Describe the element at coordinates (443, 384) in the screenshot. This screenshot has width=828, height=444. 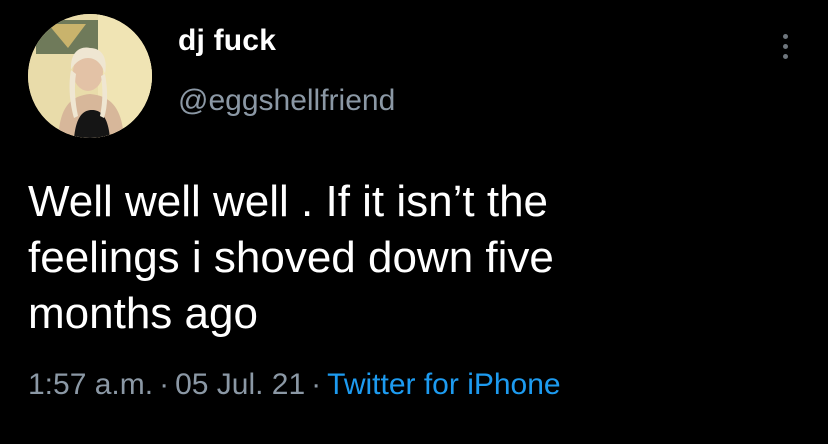
I see `tweet-source-link: Twitter for iPhone` at that location.